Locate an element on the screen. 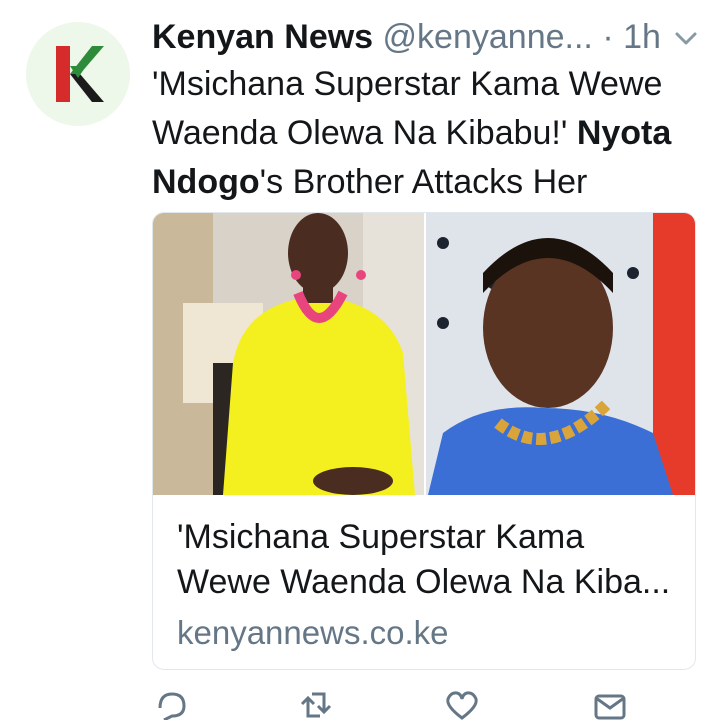 The height and width of the screenshot is (720, 720). reply-icon is located at coordinates (172, 705).